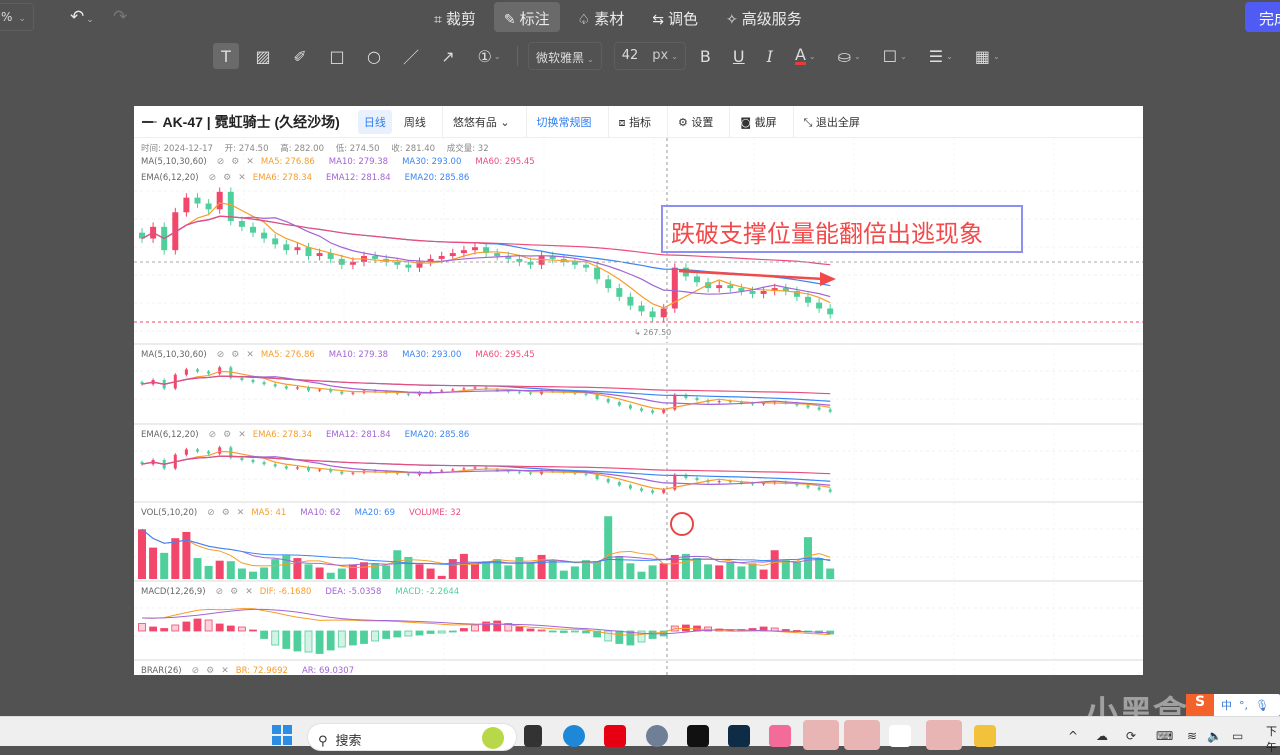 The width and height of the screenshot is (1280, 755). Describe the element at coordinates (1273, 739) in the screenshot. I see `clock: 下午` at that location.